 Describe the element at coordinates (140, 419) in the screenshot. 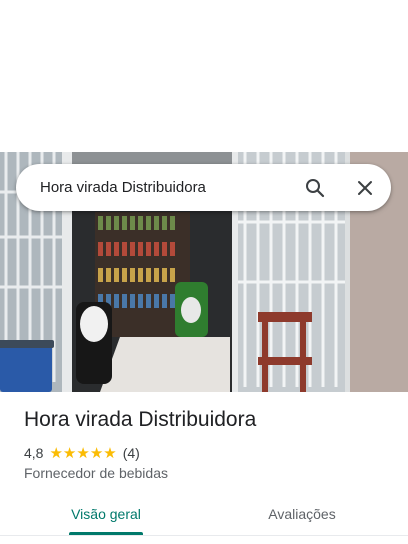

I see `place-title: Hora virada Distribuidora` at that location.